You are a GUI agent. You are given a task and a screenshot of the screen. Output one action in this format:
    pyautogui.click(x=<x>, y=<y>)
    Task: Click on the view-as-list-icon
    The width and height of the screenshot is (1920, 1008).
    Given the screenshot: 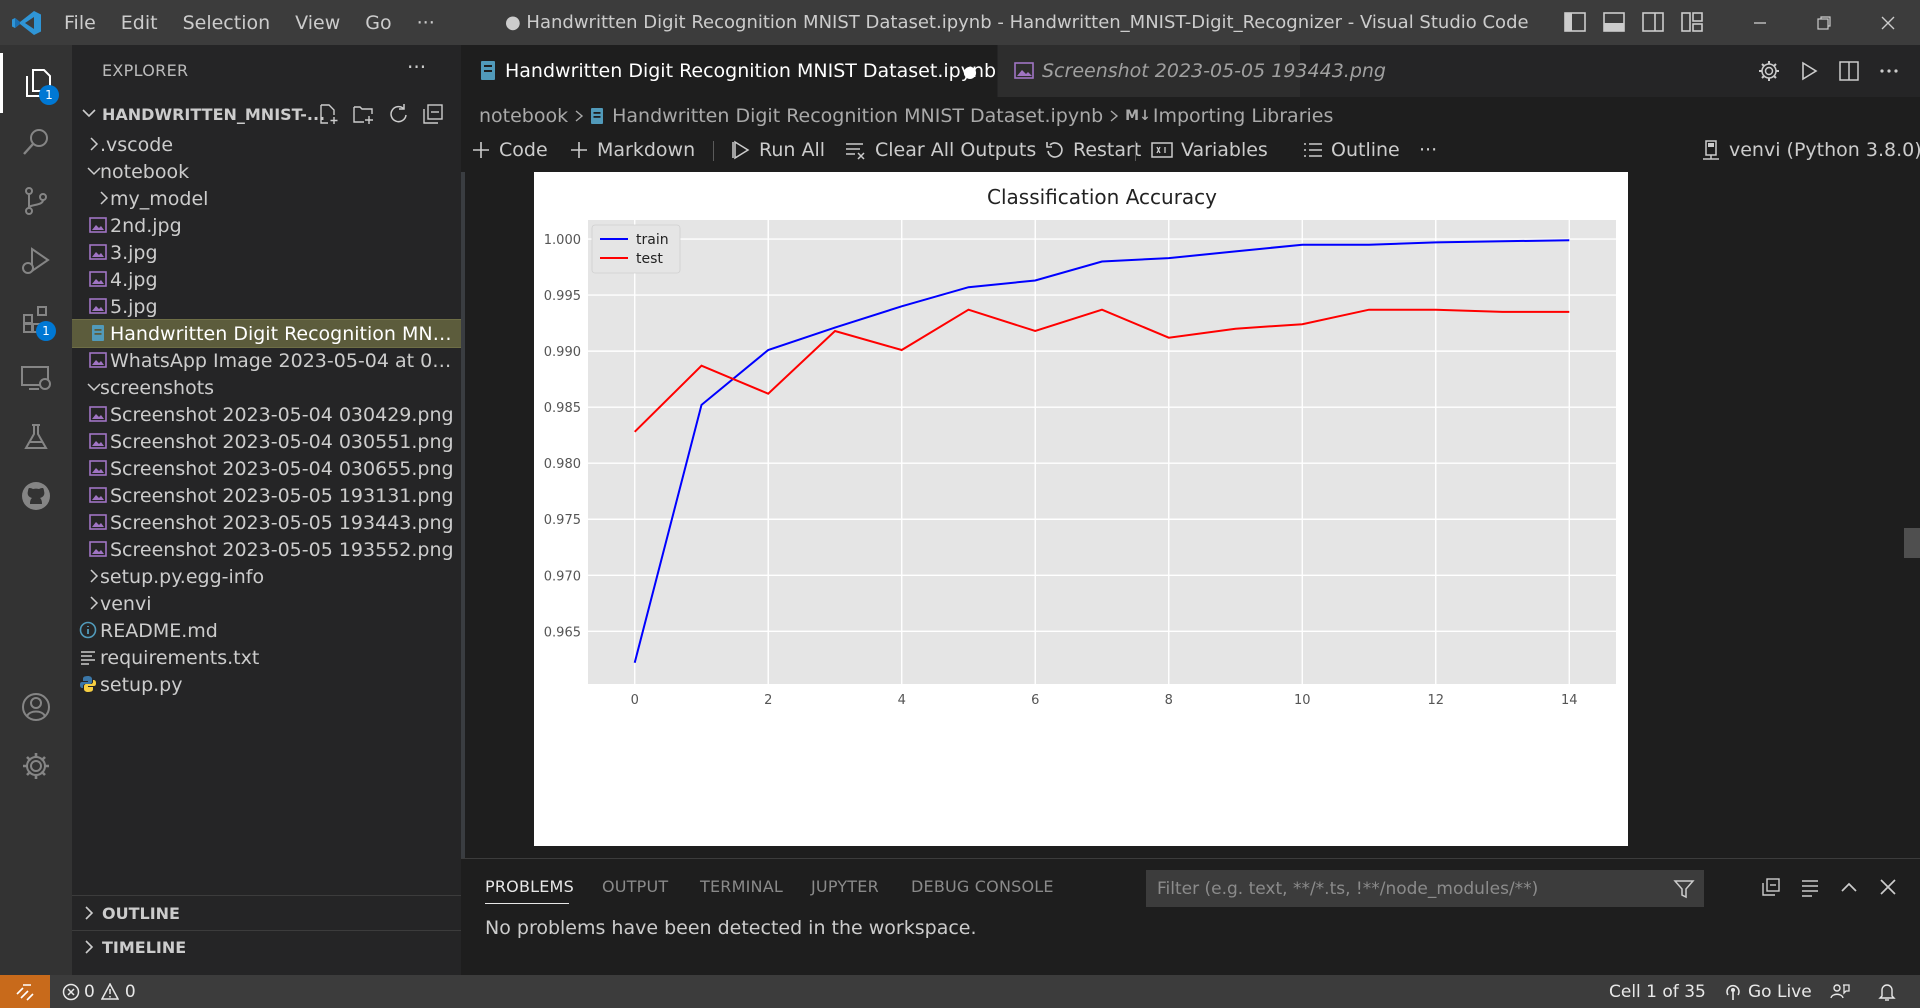 What is the action you would take?
    pyautogui.click(x=1810, y=887)
    